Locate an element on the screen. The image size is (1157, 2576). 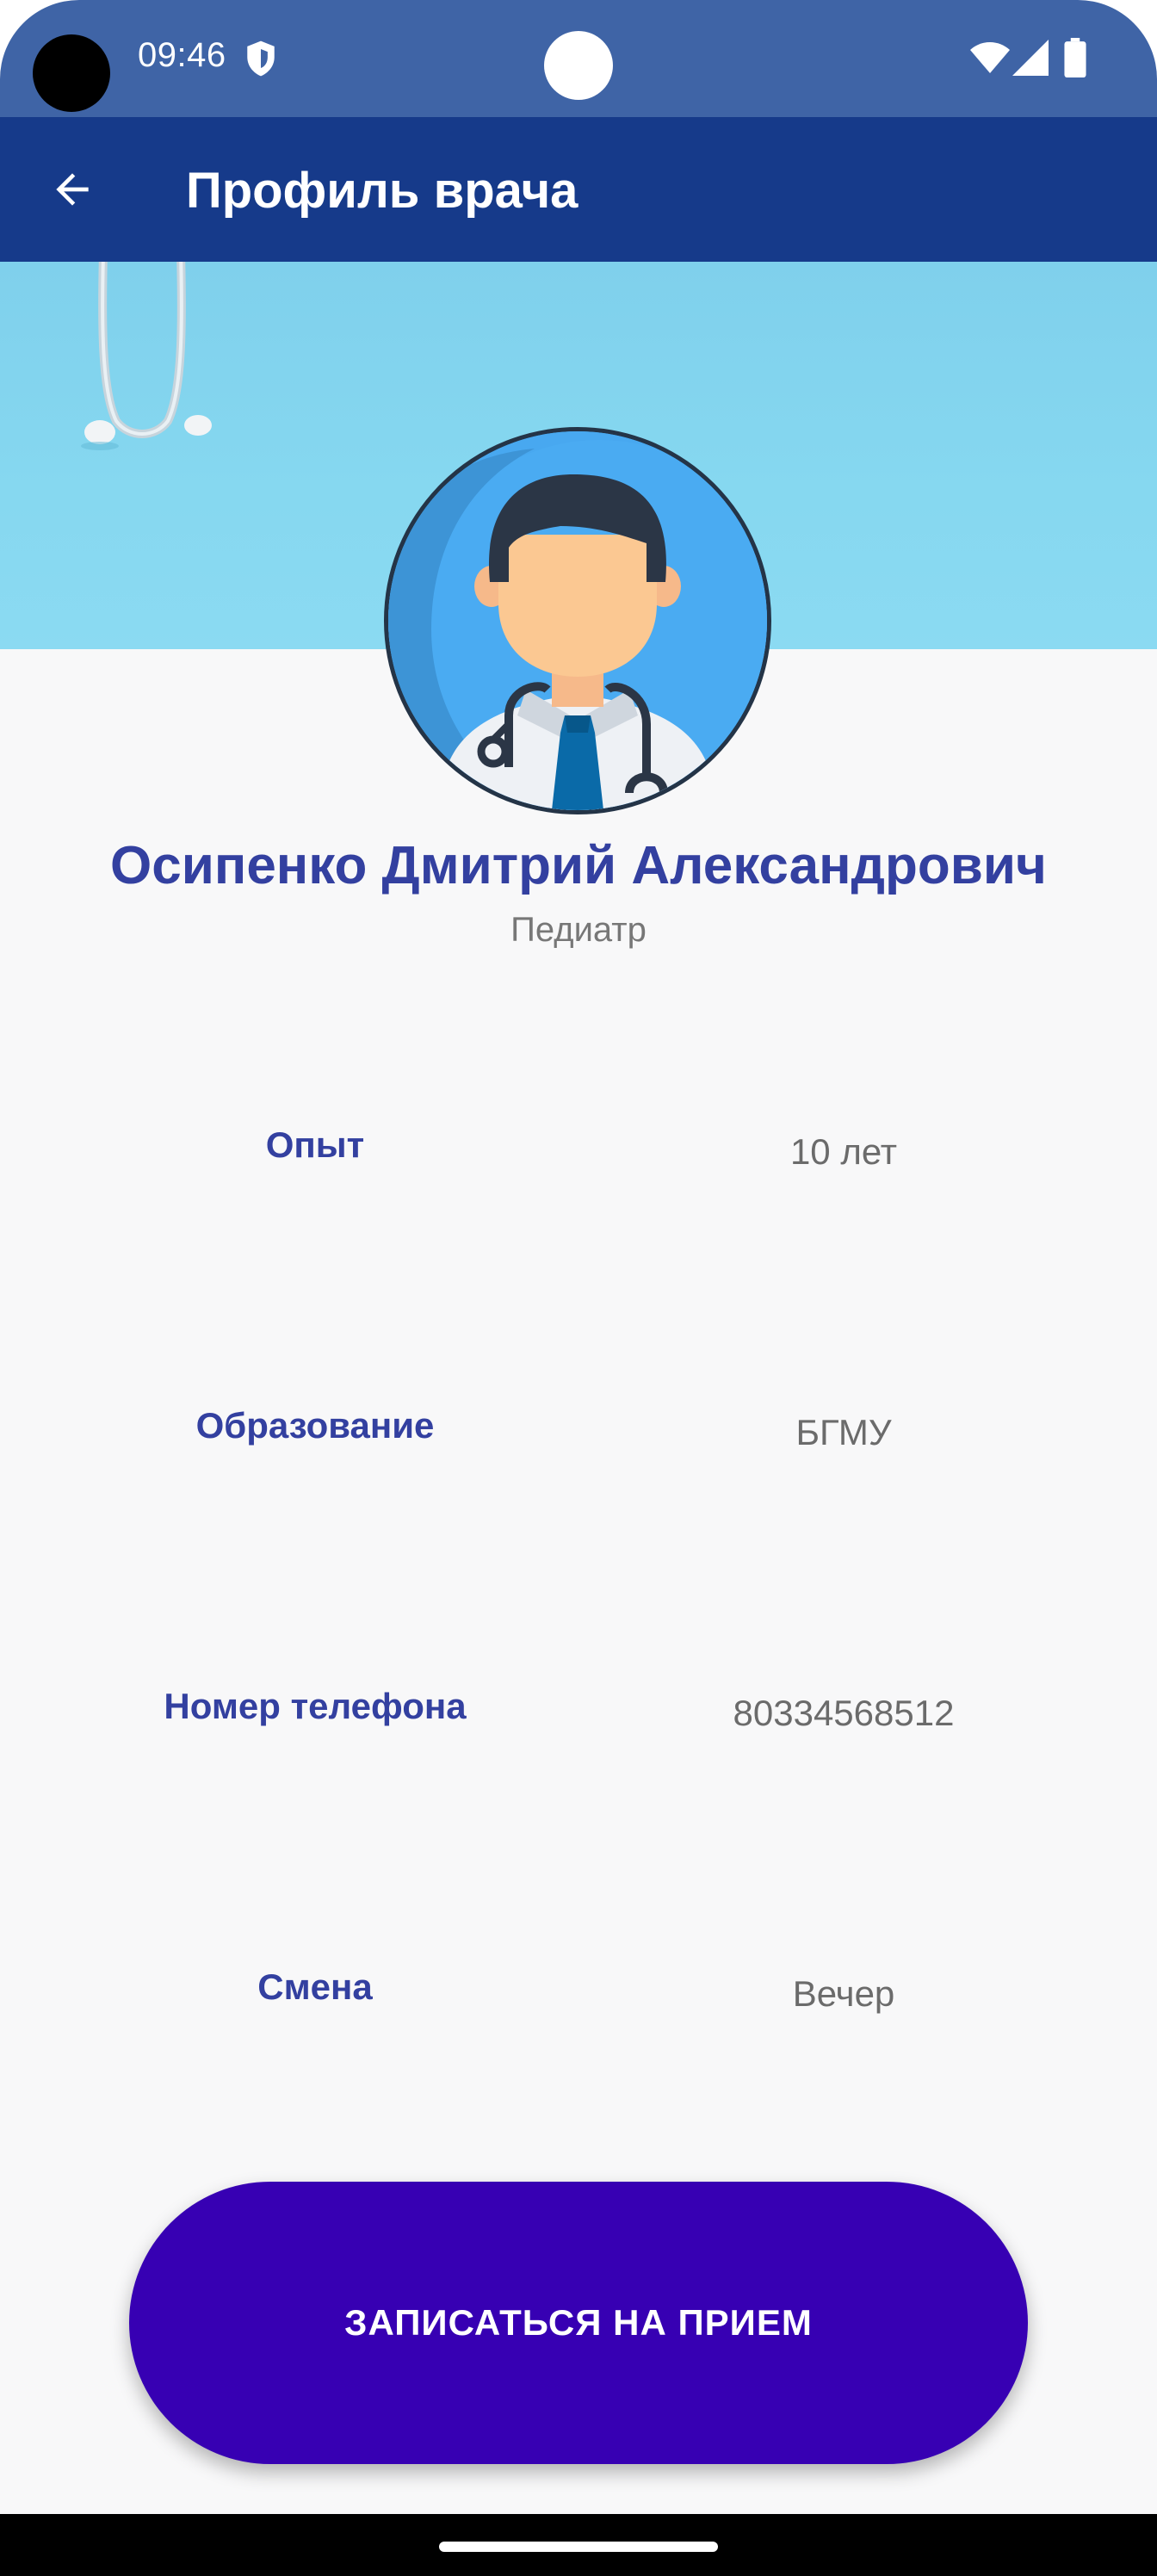
signal-icon is located at coordinates (1030, 58).